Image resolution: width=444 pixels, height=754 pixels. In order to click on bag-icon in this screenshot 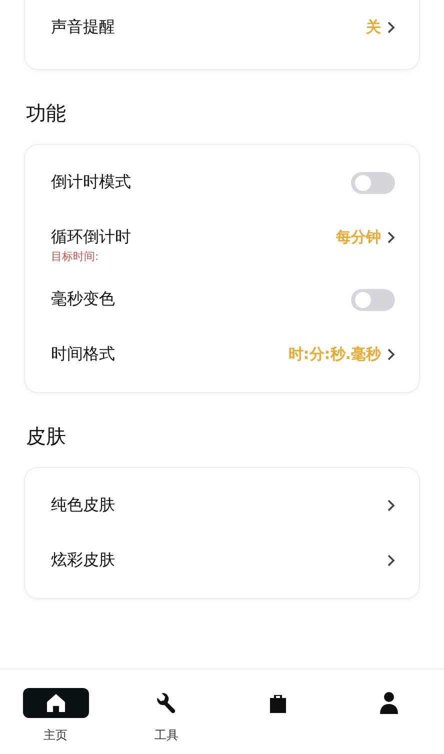, I will do `click(278, 703)`.